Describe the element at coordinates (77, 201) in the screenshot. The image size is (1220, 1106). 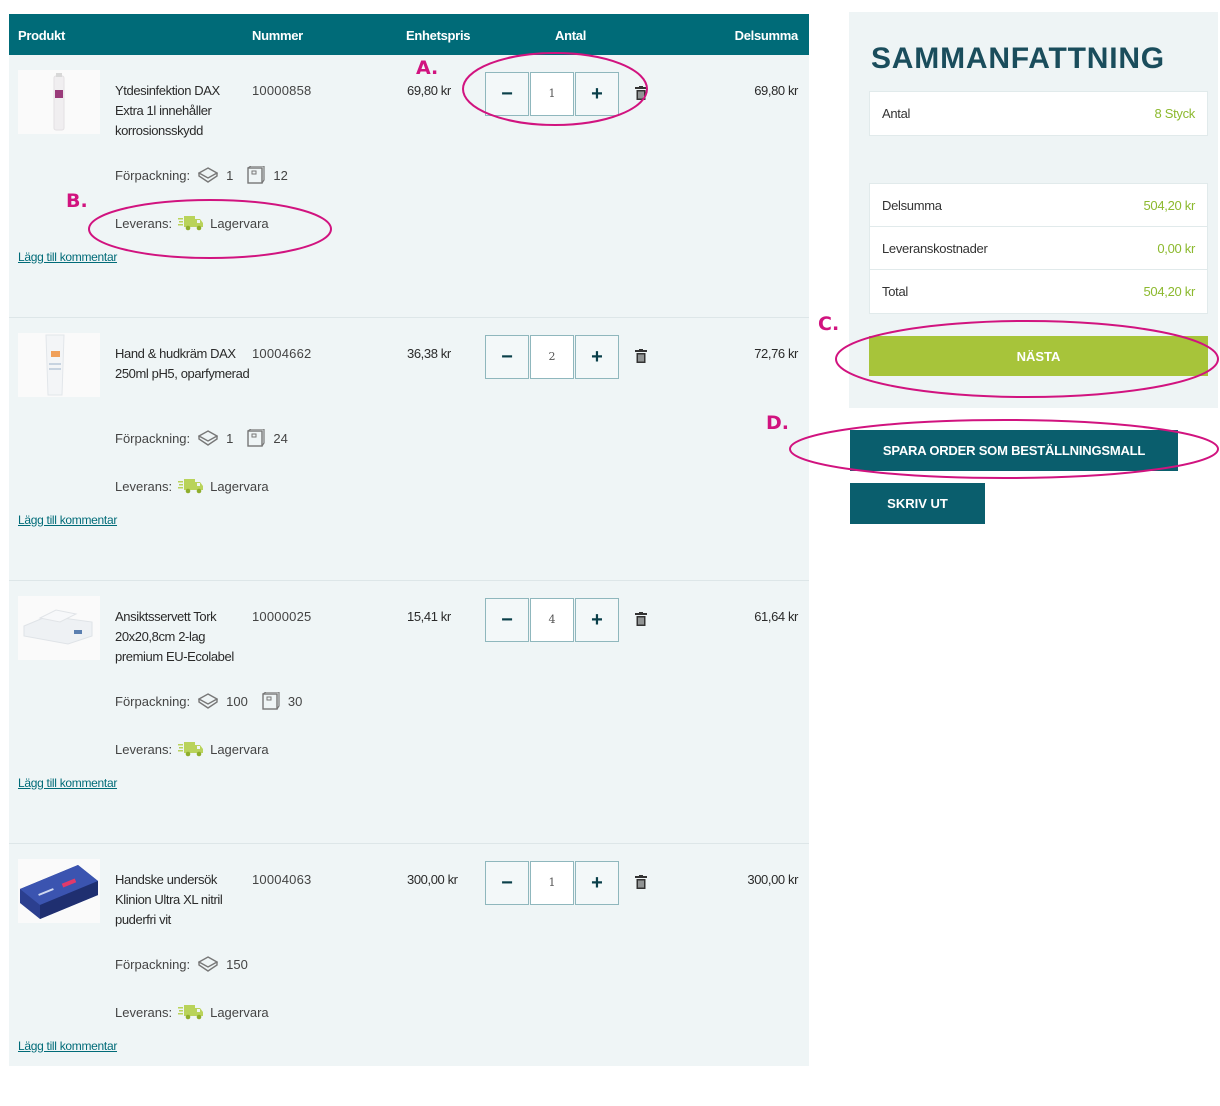
I see `annotation-label-b: B.` at that location.